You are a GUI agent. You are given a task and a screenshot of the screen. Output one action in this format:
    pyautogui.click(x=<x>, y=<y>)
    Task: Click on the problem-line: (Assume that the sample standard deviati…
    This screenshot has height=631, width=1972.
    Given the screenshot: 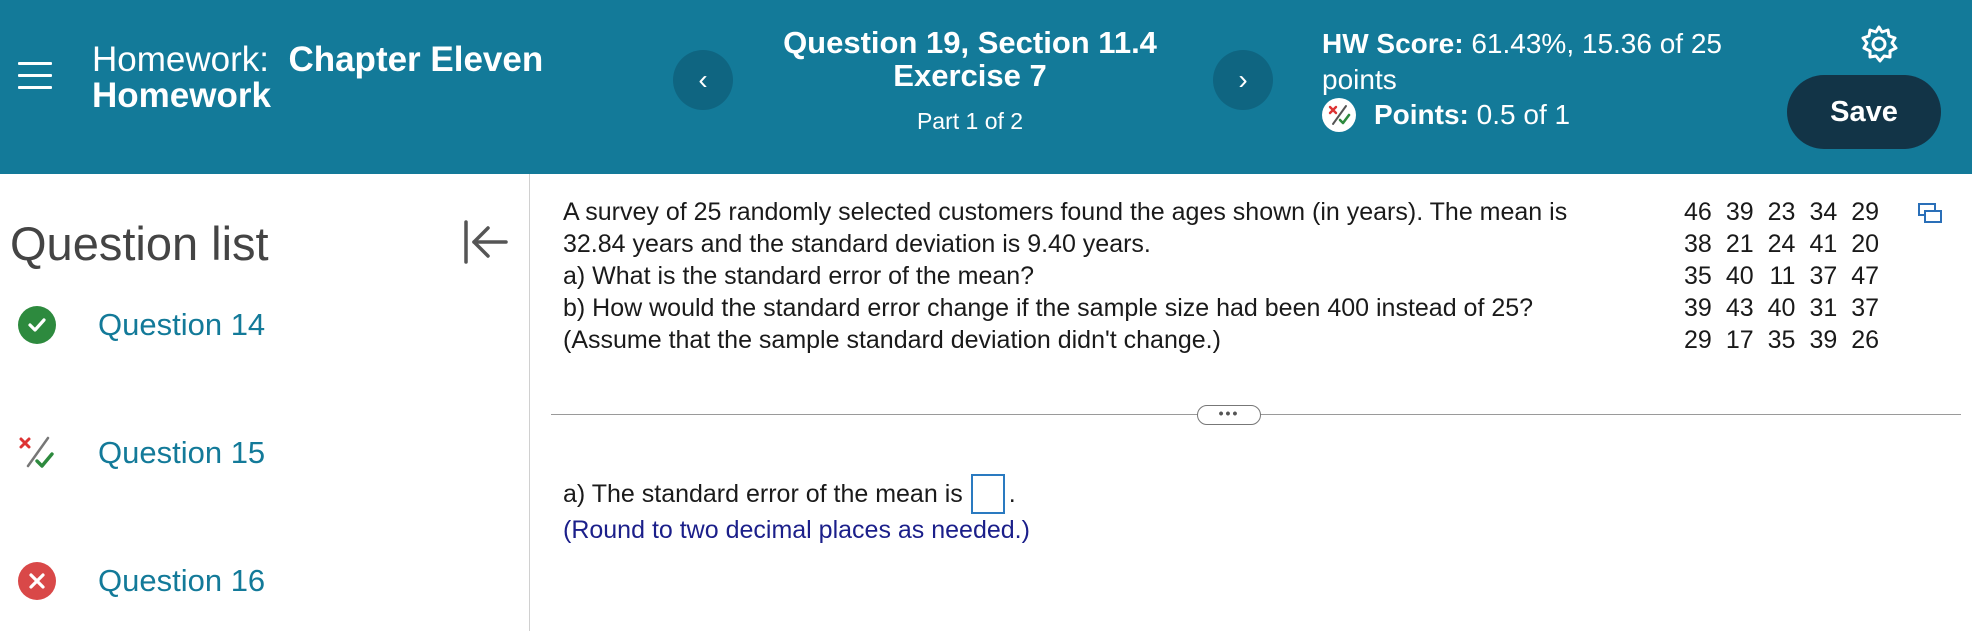 What is the action you would take?
    pyautogui.click(x=892, y=340)
    